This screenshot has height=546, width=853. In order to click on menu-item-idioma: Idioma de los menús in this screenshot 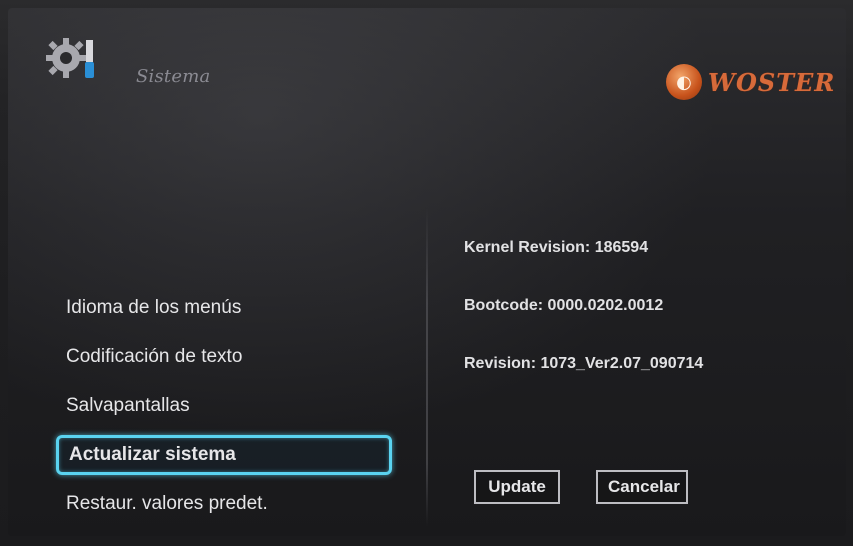, I will do `click(236, 308)`.